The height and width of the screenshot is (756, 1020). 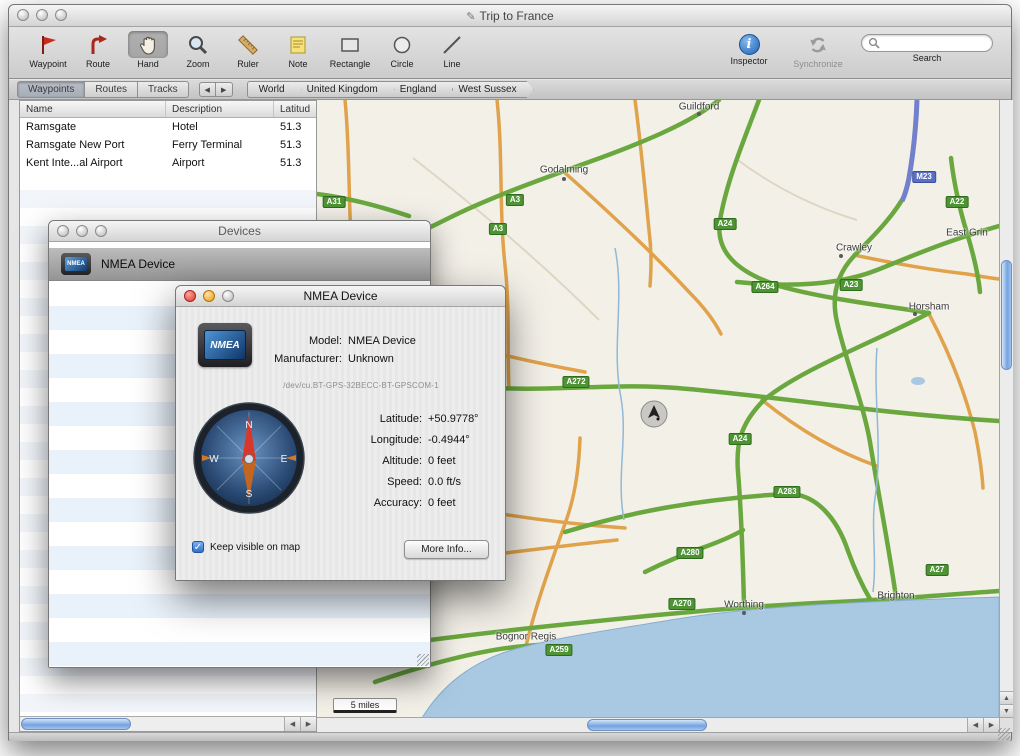 I want to click on longitude-label: Longitude:, so click(x=396, y=440).